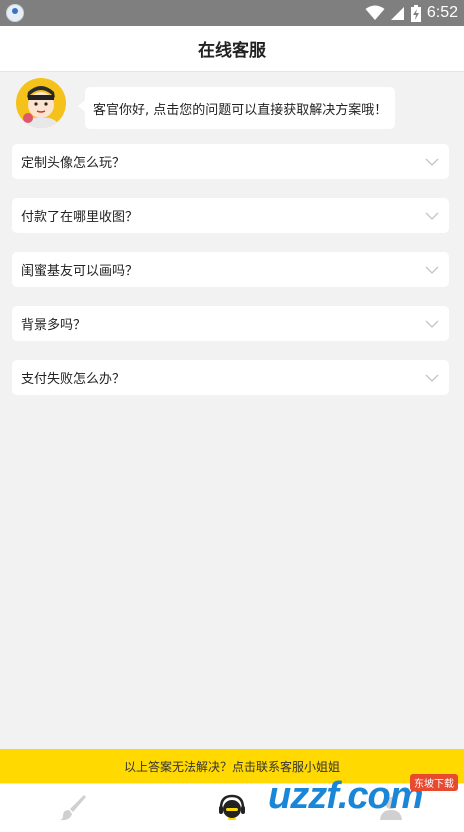  I want to click on faq-item: 定制头像怎么玩？, so click(230, 161).